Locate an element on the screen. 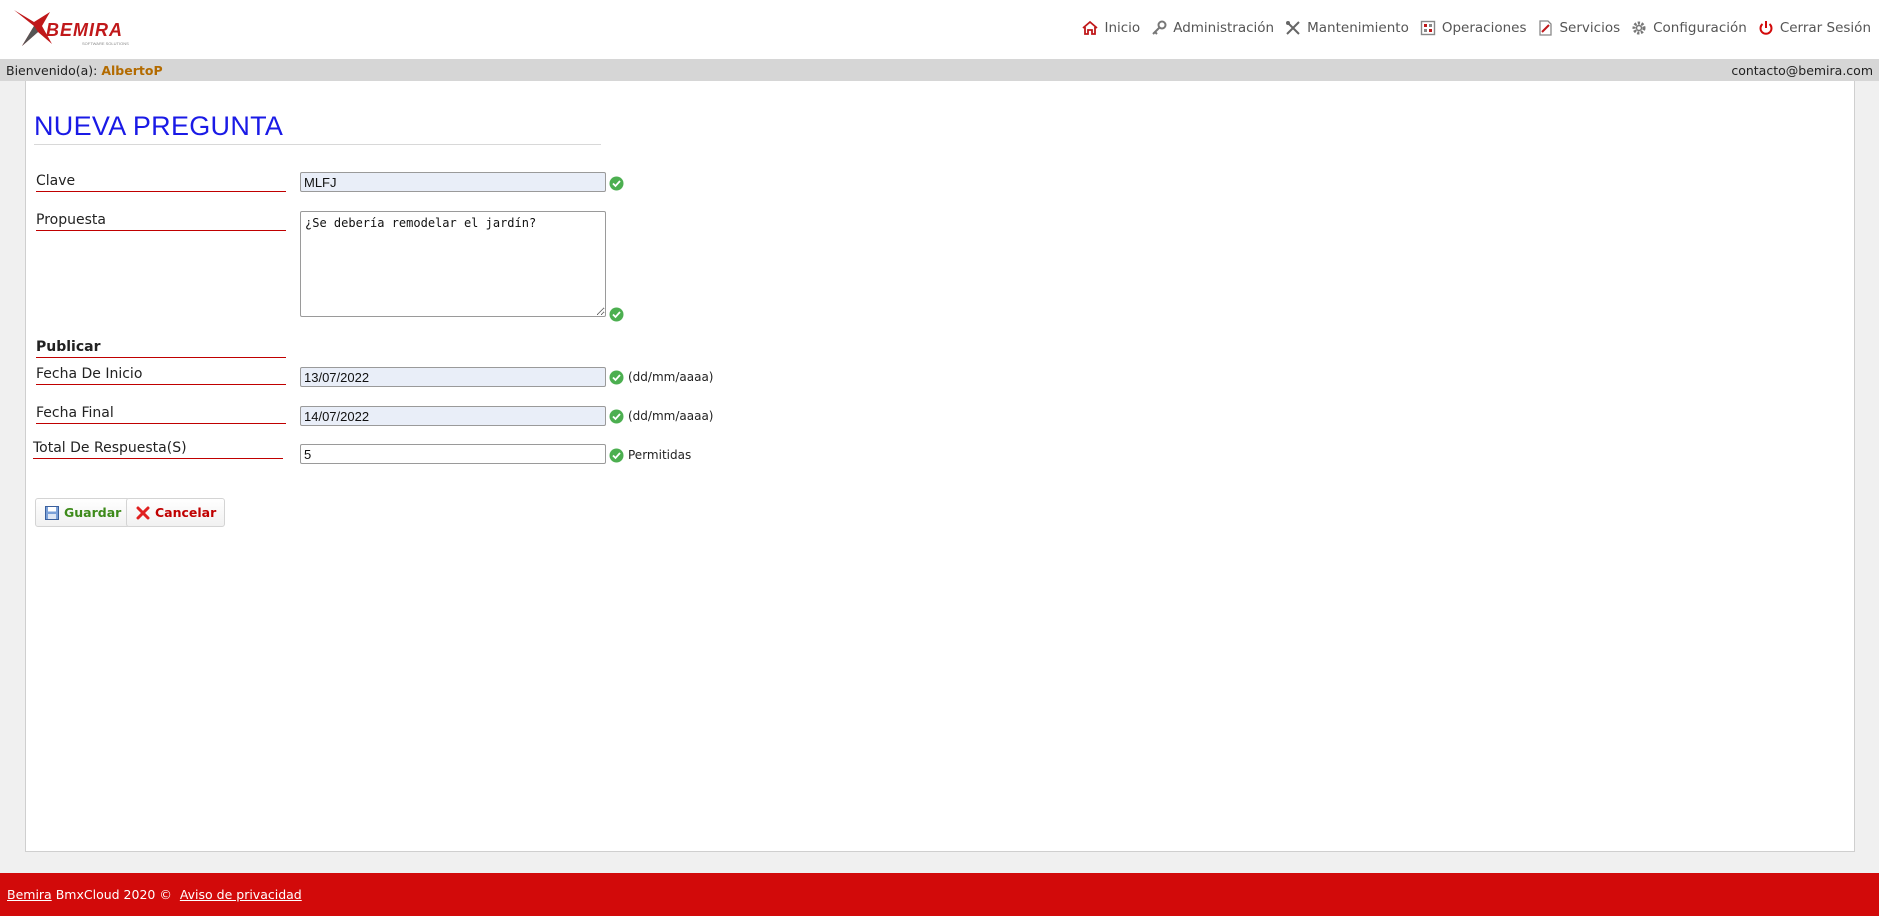 The height and width of the screenshot is (916, 1879). footer-copyright: BmxCloud 2020 © is located at coordinates (113, 894).